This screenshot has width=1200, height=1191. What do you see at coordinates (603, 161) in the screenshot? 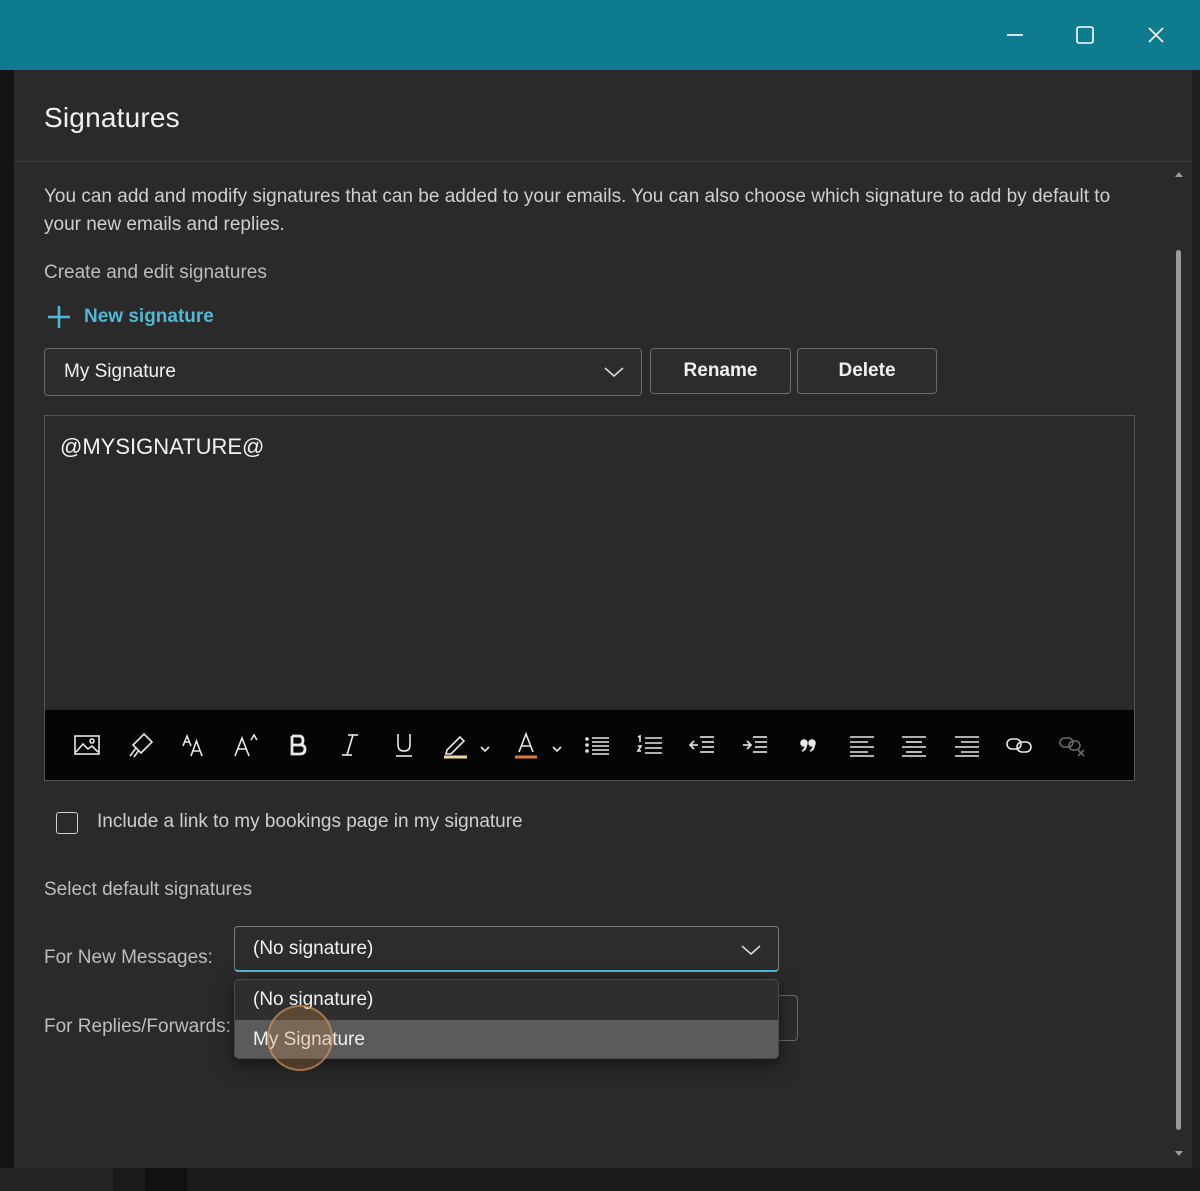
I see `title-divider` at bounding box center [603, 161].